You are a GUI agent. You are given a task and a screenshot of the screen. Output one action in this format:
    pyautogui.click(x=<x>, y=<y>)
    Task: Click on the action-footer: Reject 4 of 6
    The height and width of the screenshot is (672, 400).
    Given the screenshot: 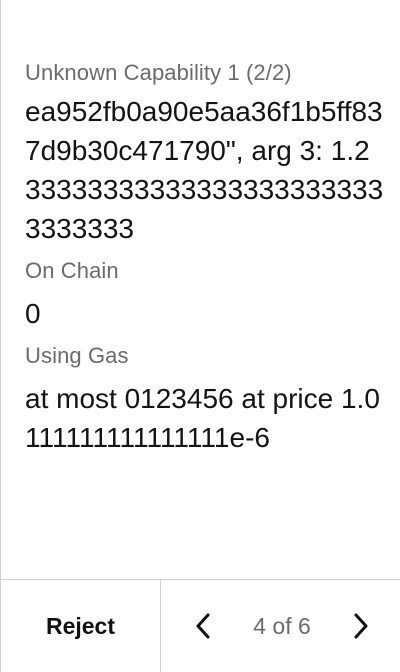 What is the action you would take?
    pyautogui.click(x=200, y=625)
    